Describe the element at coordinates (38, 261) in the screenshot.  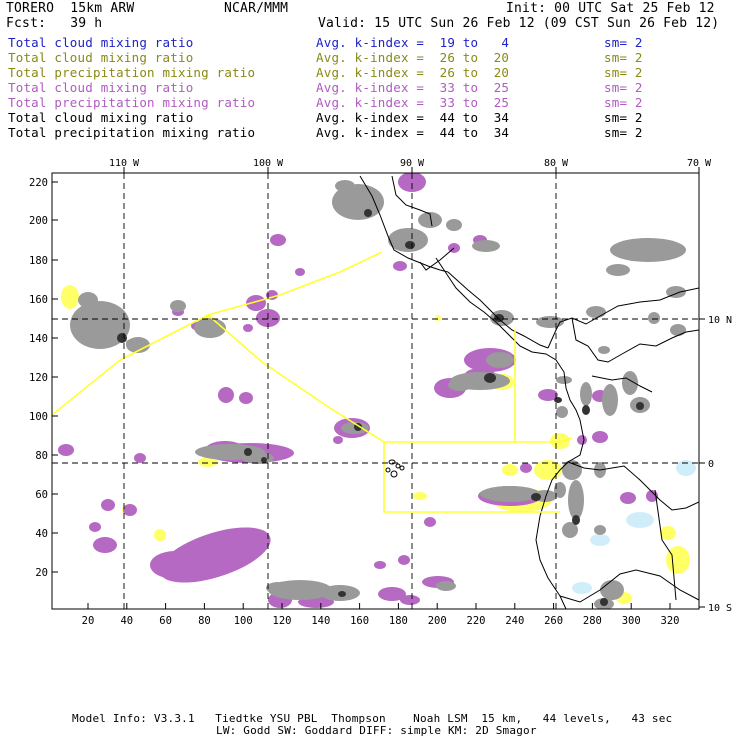
I see `y-tick-label: 180` at that location.